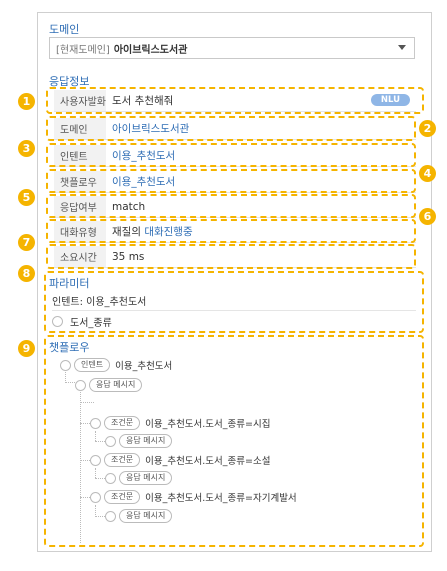 The image size is (447, 571). Describe the element at coordinates (69, 347) in the screenshot. I see `chatflow-title: 챗플로우` at that location.